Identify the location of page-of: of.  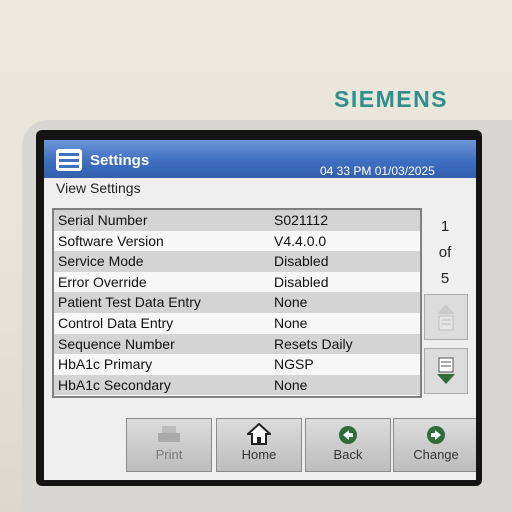
(445, 252).